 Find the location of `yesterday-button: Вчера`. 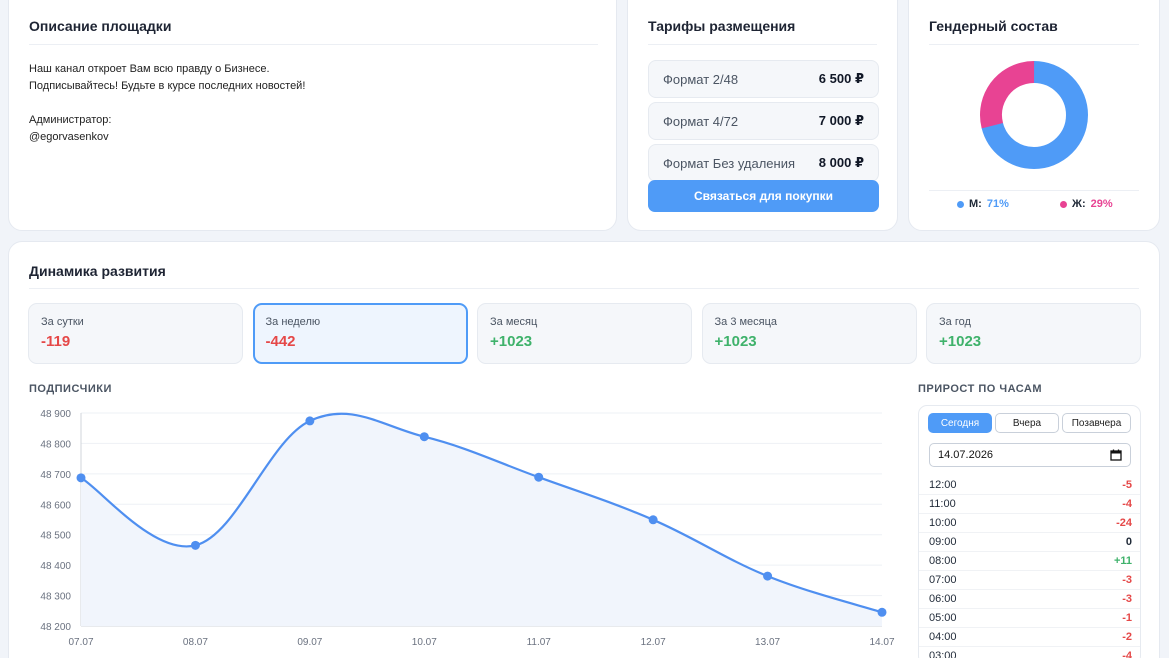

yesterday-button: Вчера is located at coordinates (1027, 423).